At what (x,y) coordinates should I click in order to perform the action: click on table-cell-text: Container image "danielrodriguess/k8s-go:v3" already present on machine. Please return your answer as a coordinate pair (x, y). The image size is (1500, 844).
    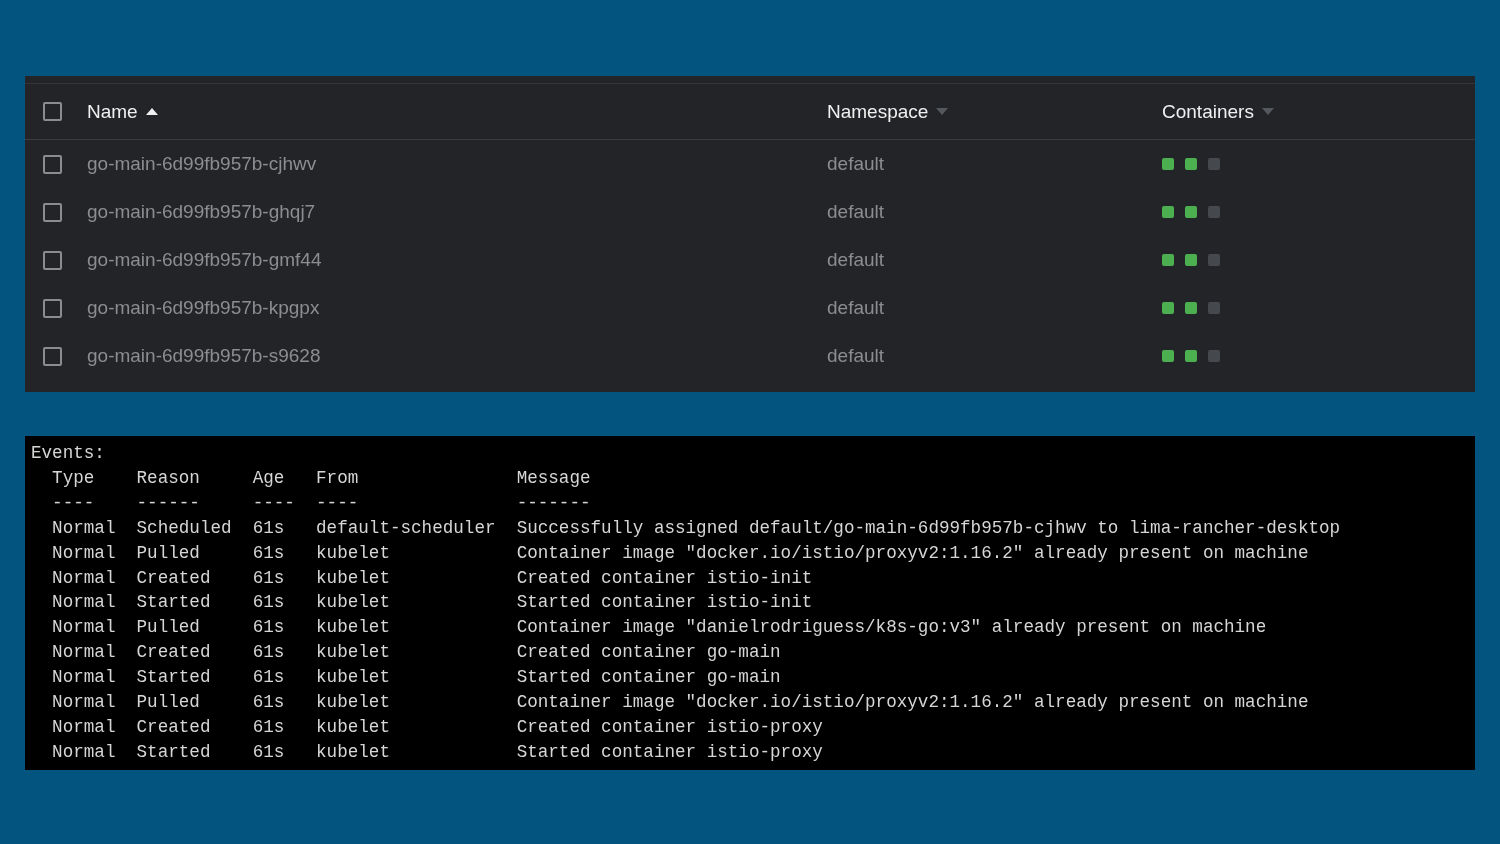
    Looking at the image, I should click on (891, 628).